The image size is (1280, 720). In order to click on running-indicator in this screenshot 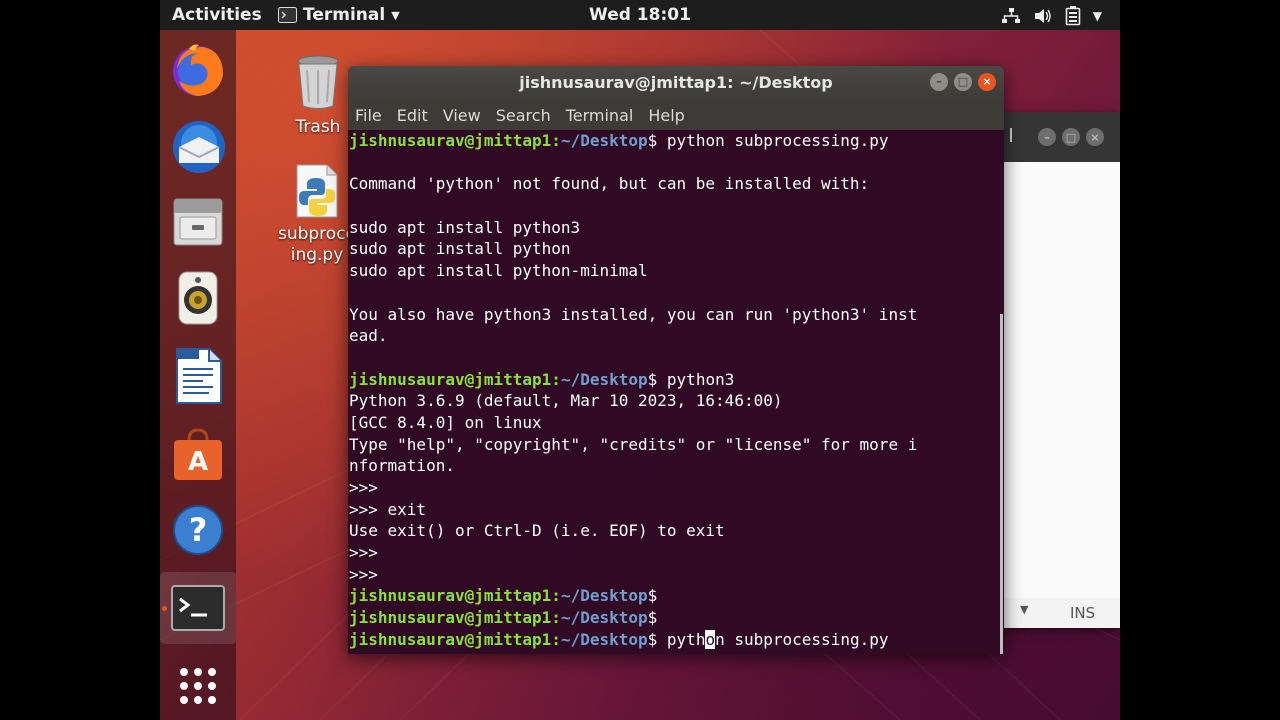, I will do `click(164, 608)`.